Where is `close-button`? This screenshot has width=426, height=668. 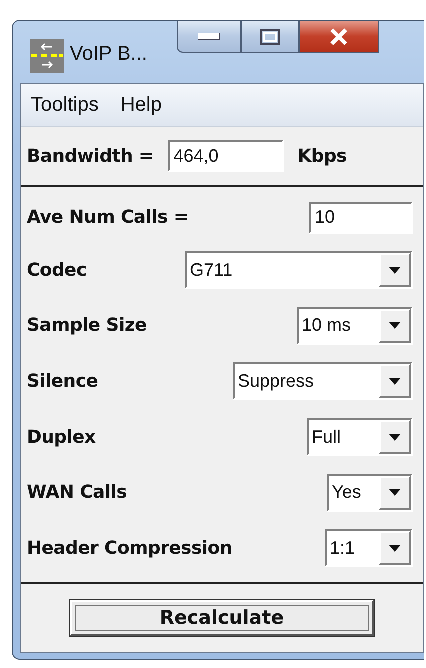
close-button is located at coordinates (339, 37).